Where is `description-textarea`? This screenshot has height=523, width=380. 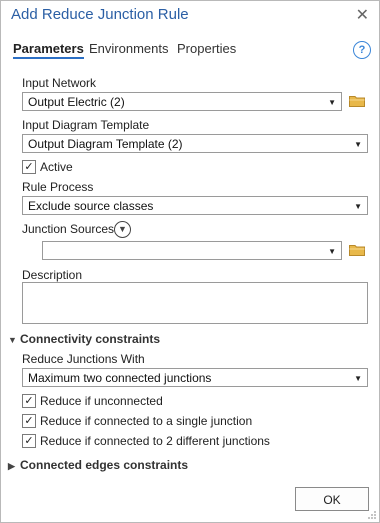
description-textarea is located at coordinates (195, 303).